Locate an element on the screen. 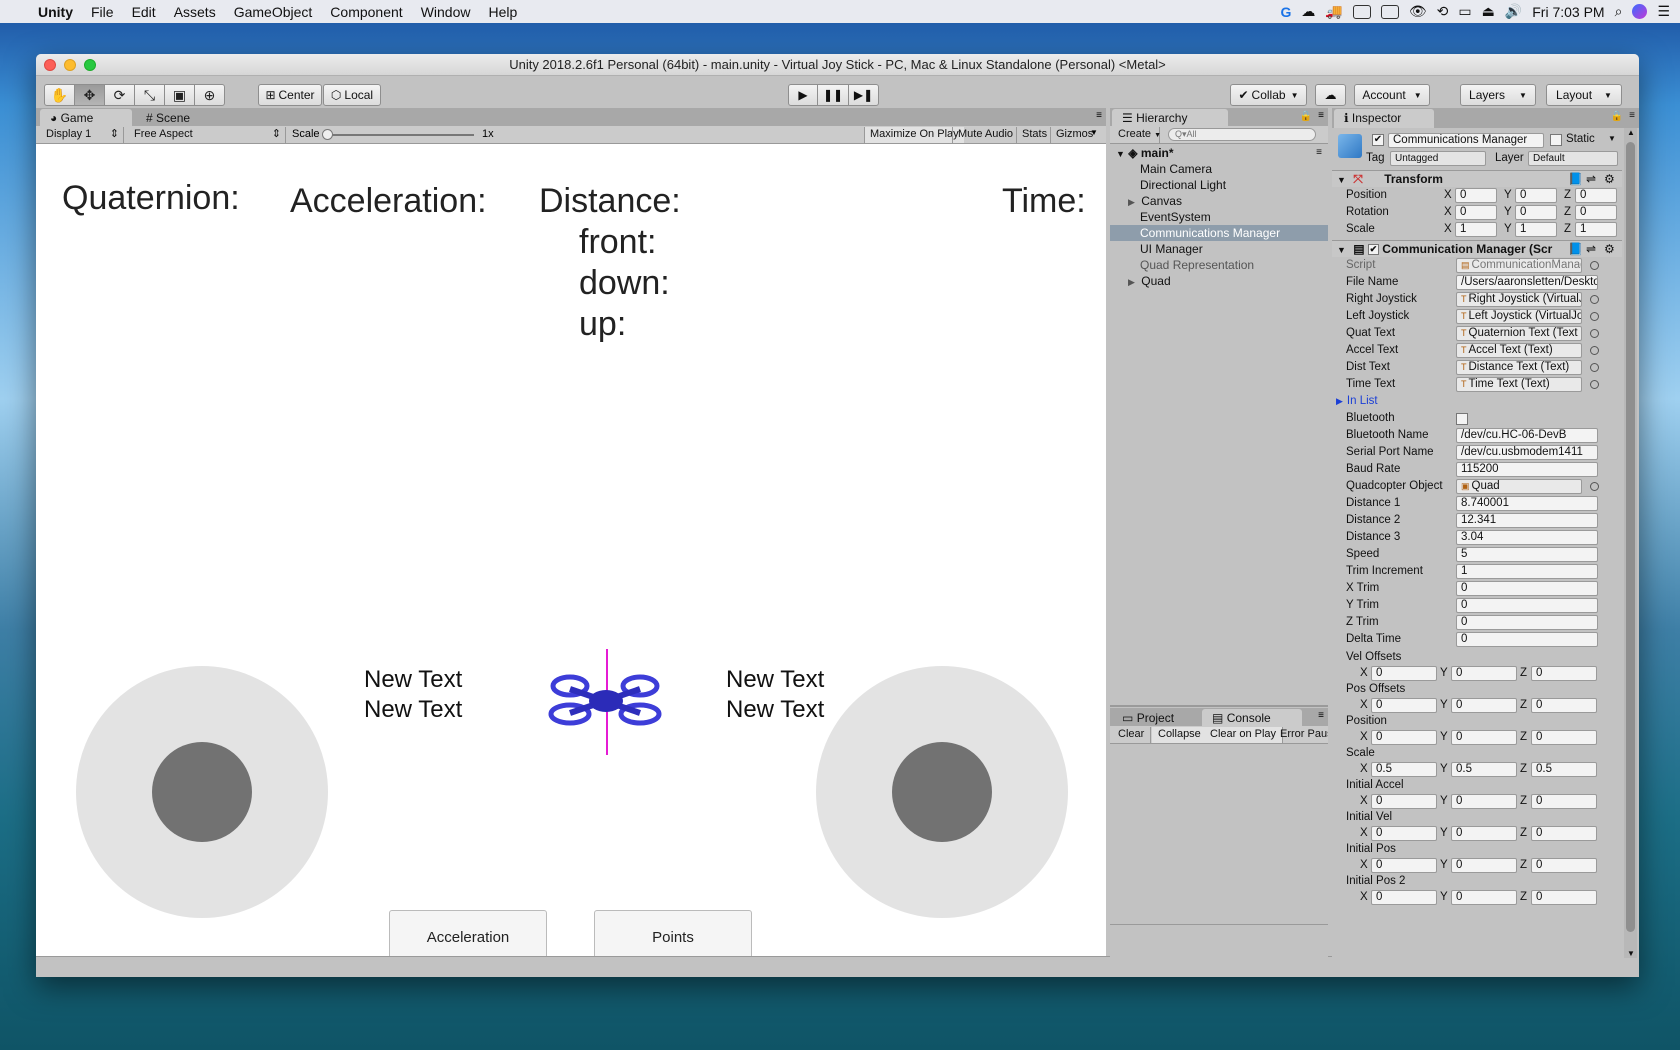 The image size is (1680, 1050). time-machine-icon: ⟲ is located at coordinates (1443, 11).